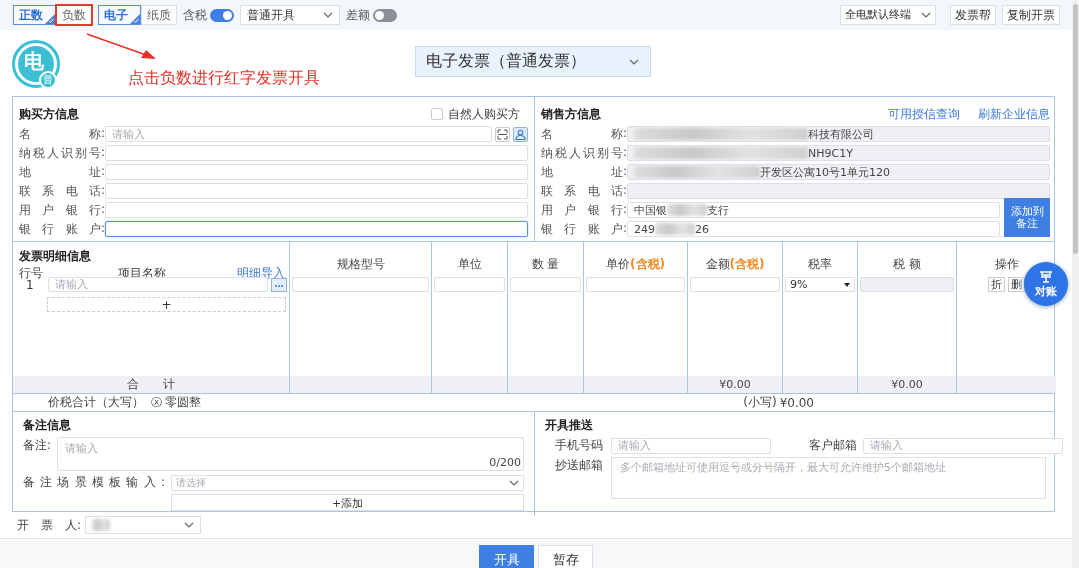  I want to click on input-field, so click(316, 229).